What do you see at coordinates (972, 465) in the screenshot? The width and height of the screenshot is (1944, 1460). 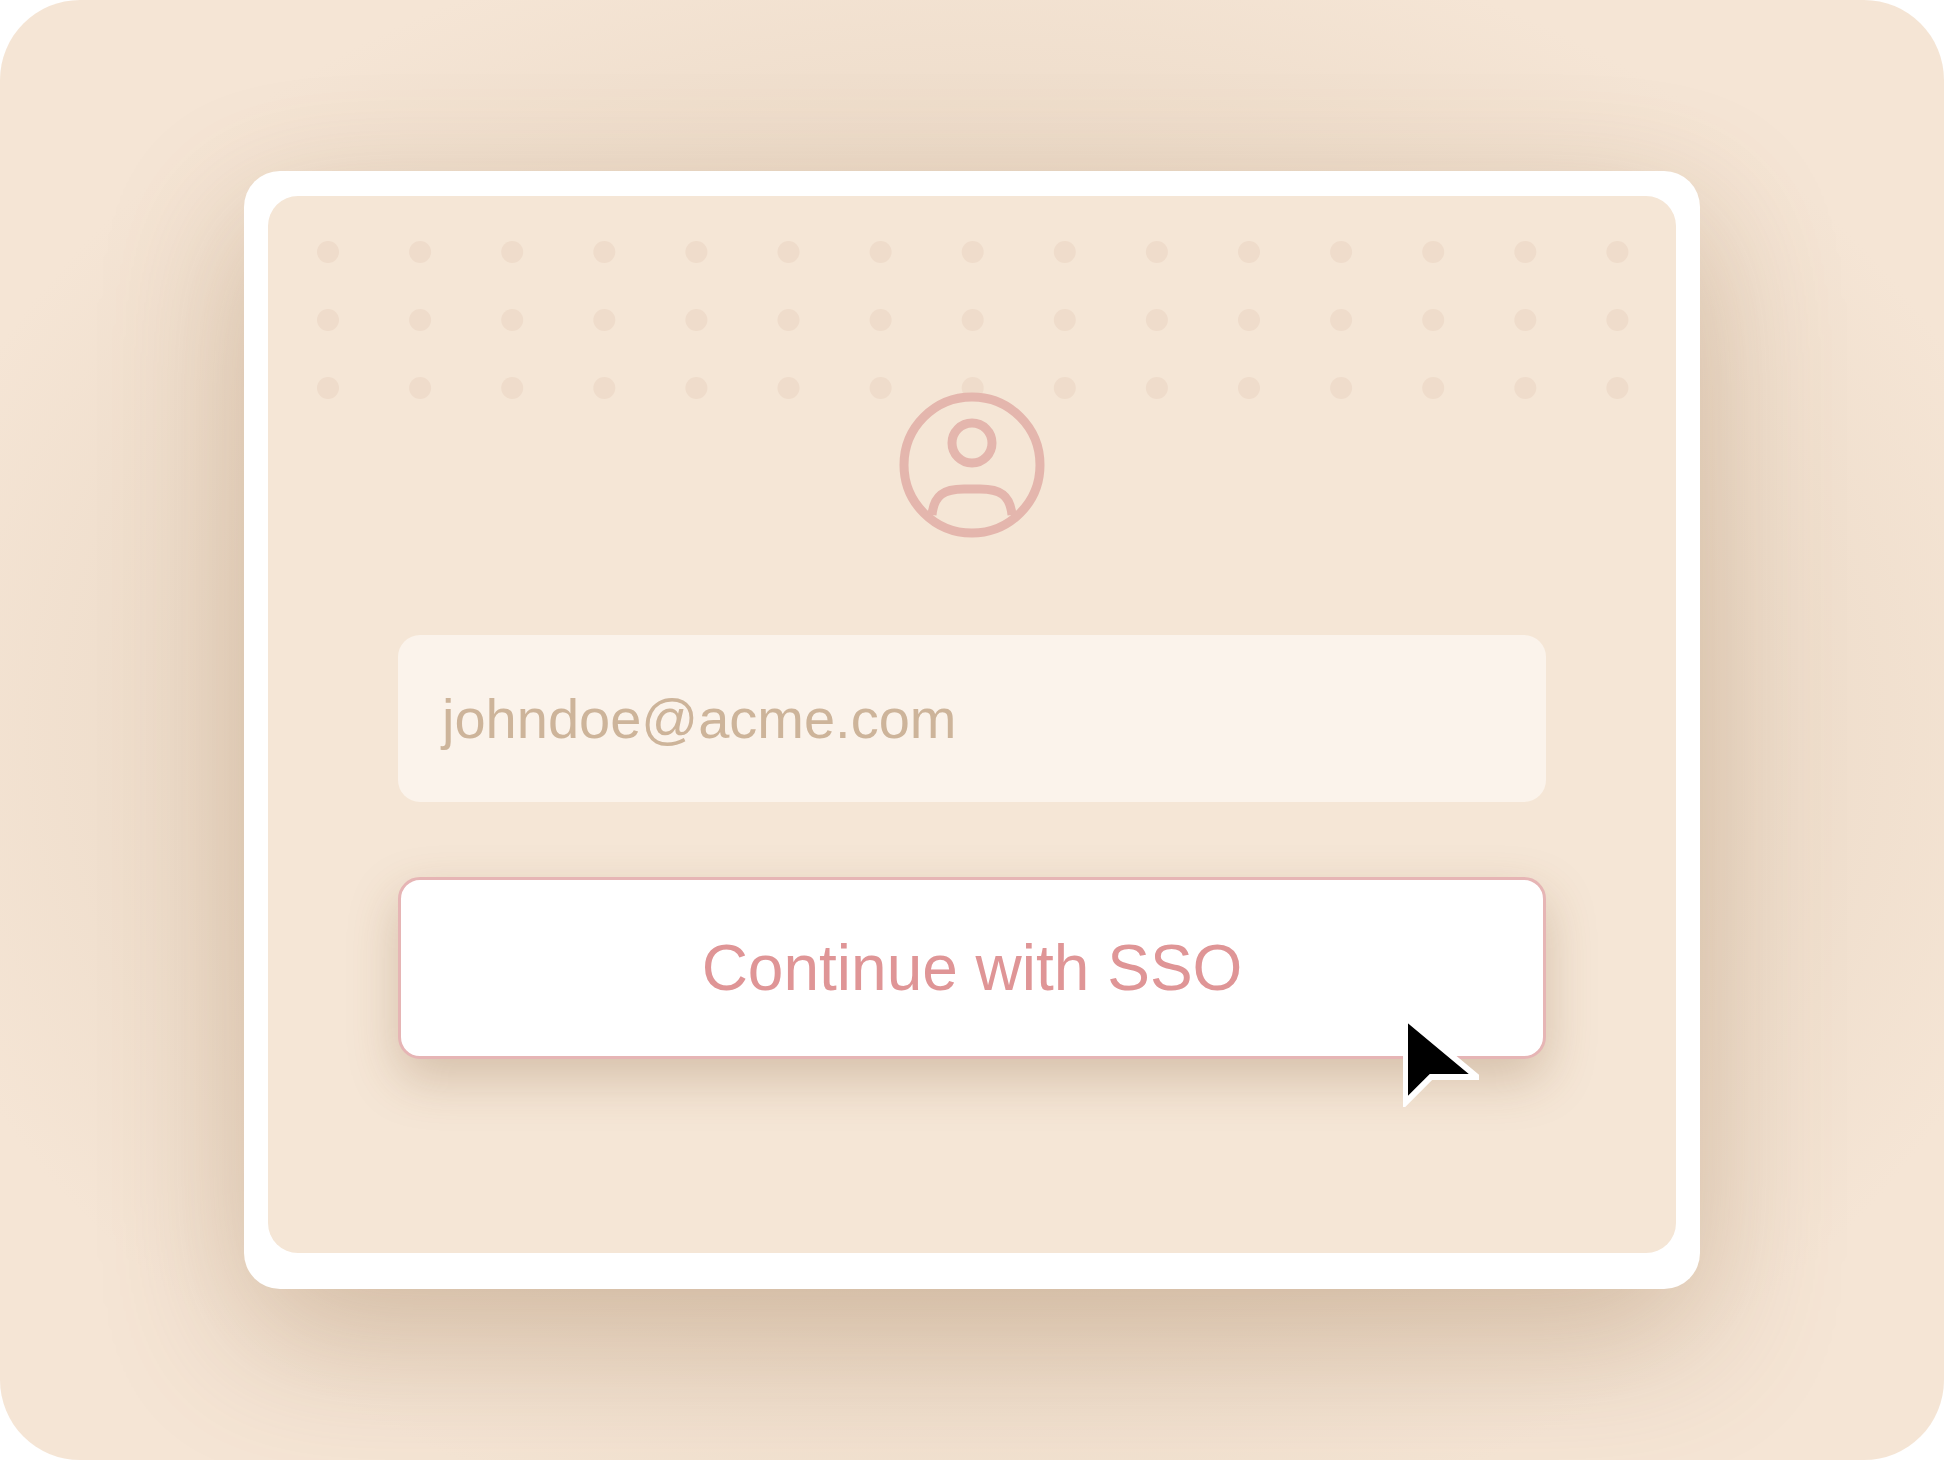 I see `user-icon` at bounding box center [972, 465].